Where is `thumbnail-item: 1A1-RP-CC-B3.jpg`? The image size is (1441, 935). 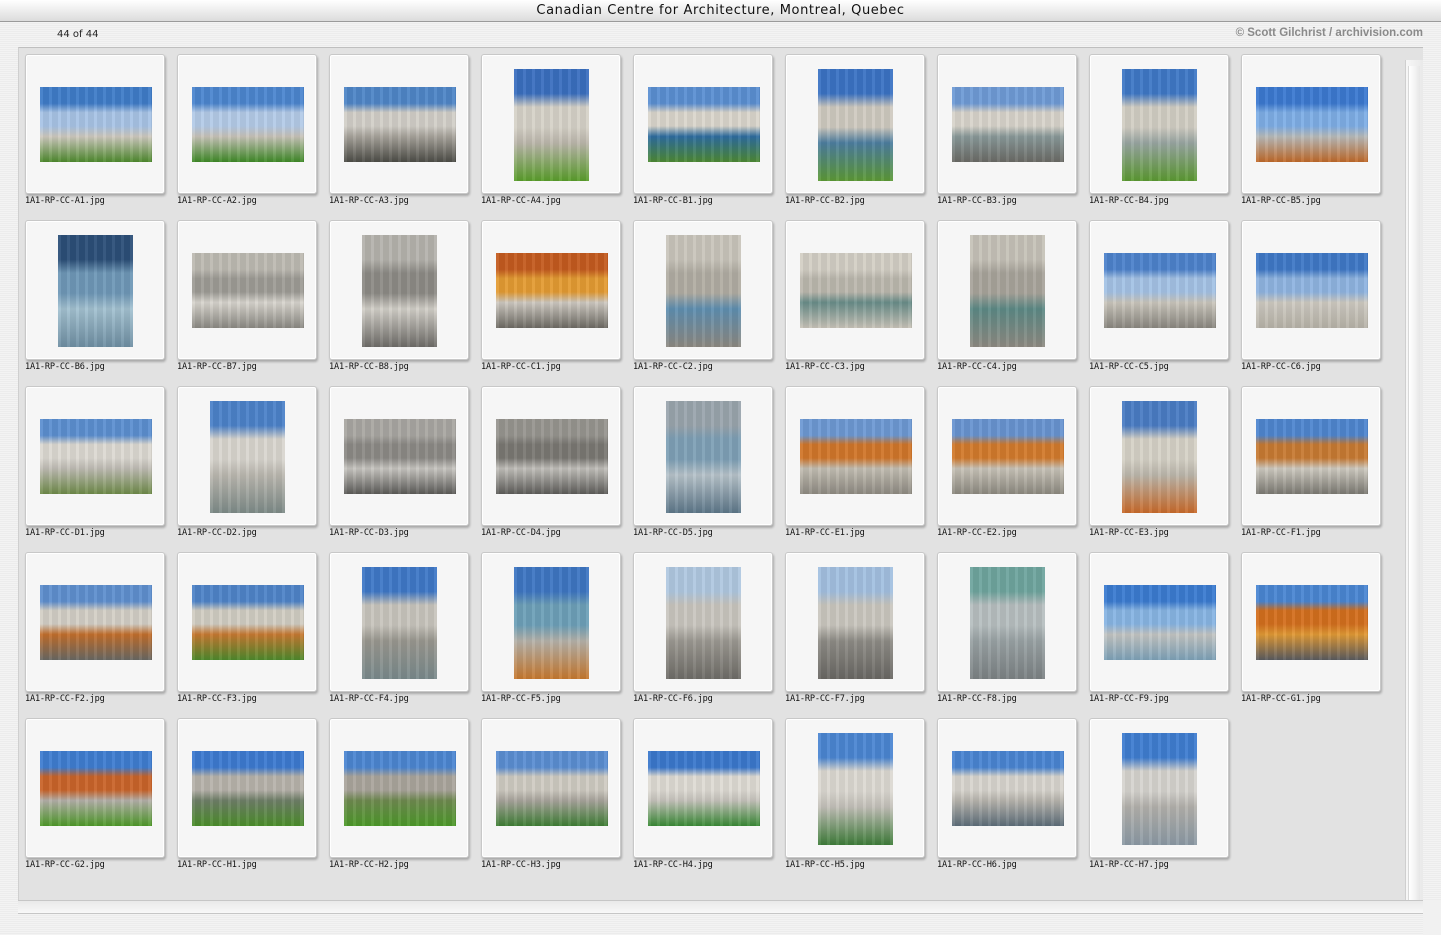 thumbnail-item: 1A1-RP-CC-B3.jpg is located at coordinates (1008, 134).